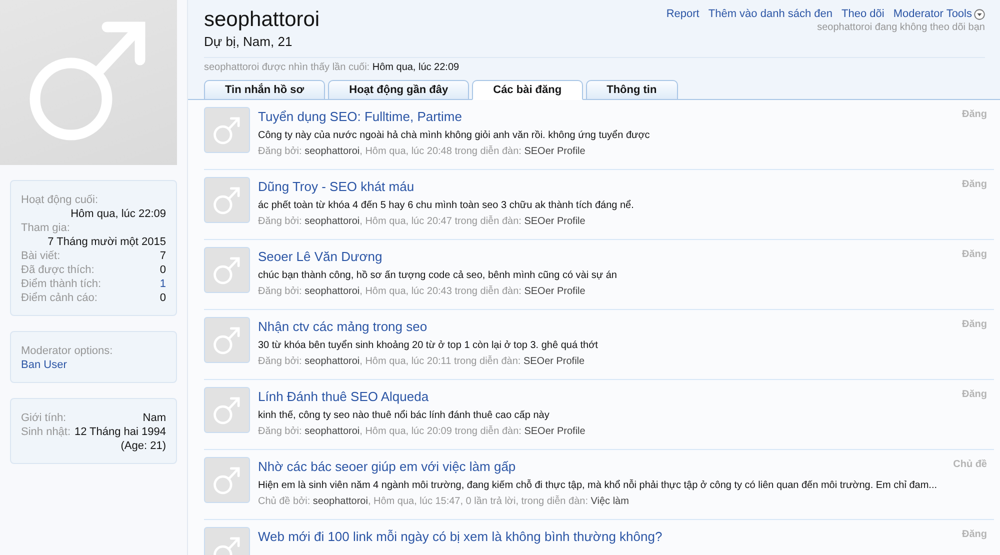 Image resolution: width=1000 pixels, height=555 pixels. What do you see at coordinates (249, 41) in the screenshot?
I see `member-subtitle: Dự bị, Nam, 21` at bounding box center [249, 41].